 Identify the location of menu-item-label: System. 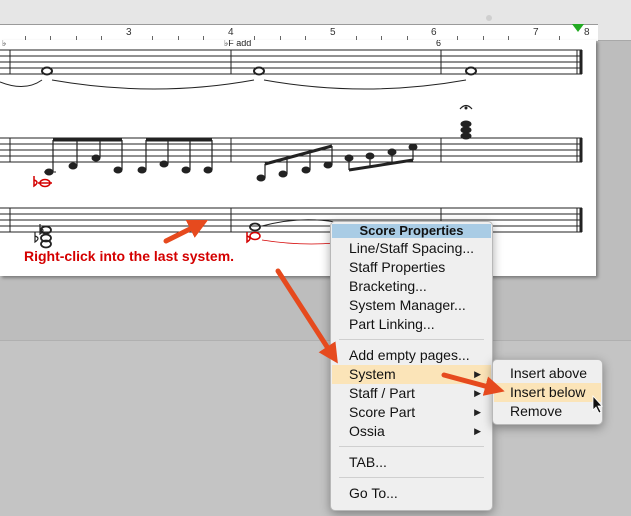
(372, 374).